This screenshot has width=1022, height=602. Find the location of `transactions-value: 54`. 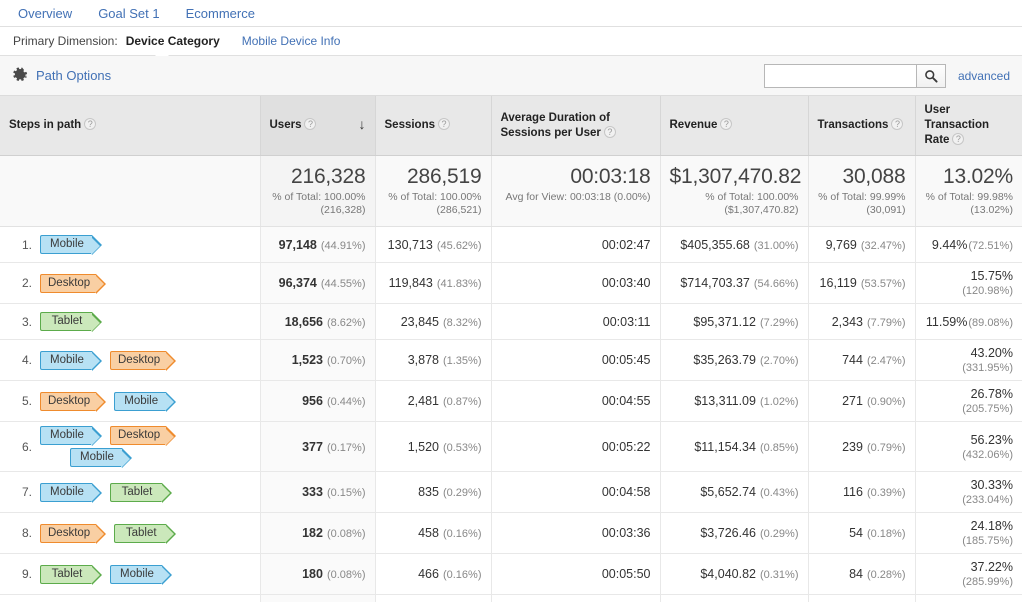

transactions-value: 54 is located at coordinates (856, 533).